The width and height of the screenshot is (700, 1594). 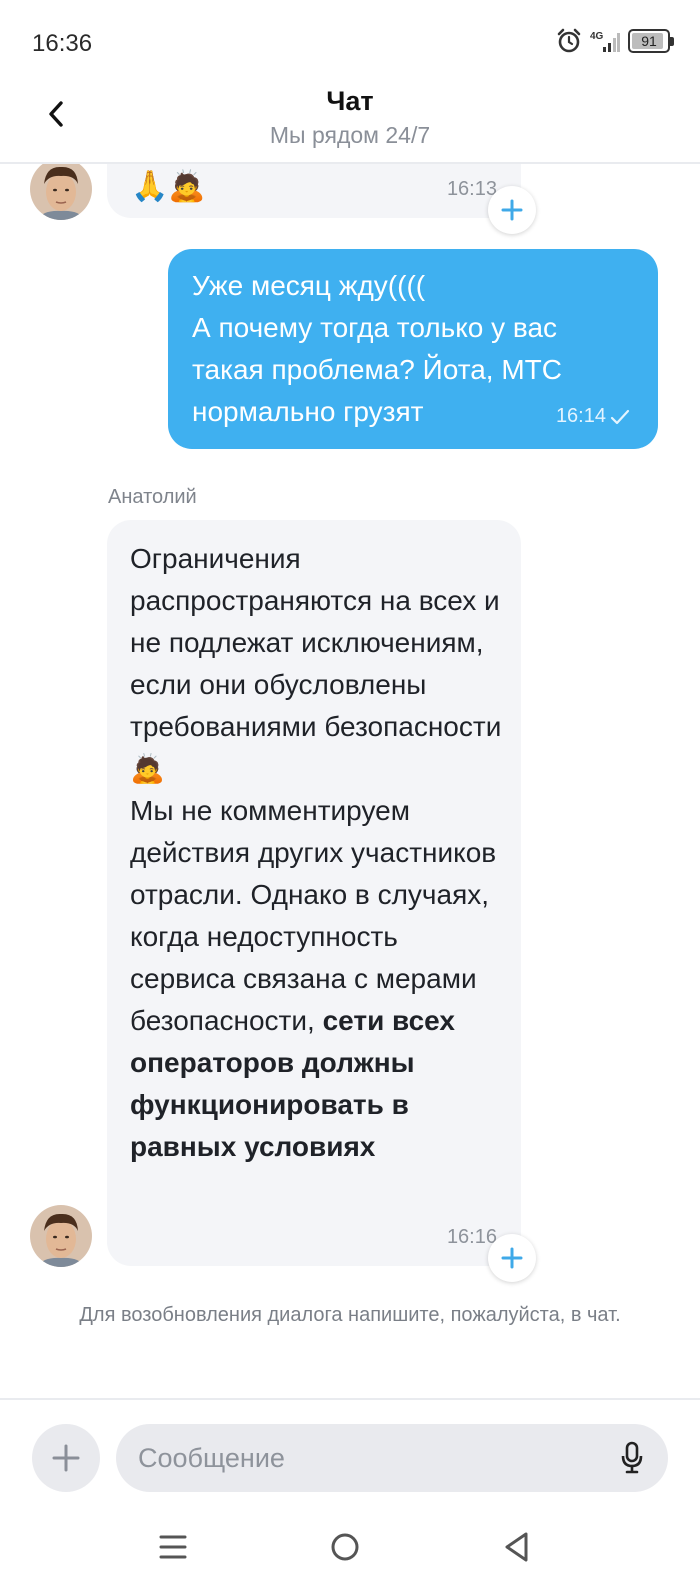 I want to click on message-bubble-incoming: 🙏🙇 16:13, so click(x=314, y=191).